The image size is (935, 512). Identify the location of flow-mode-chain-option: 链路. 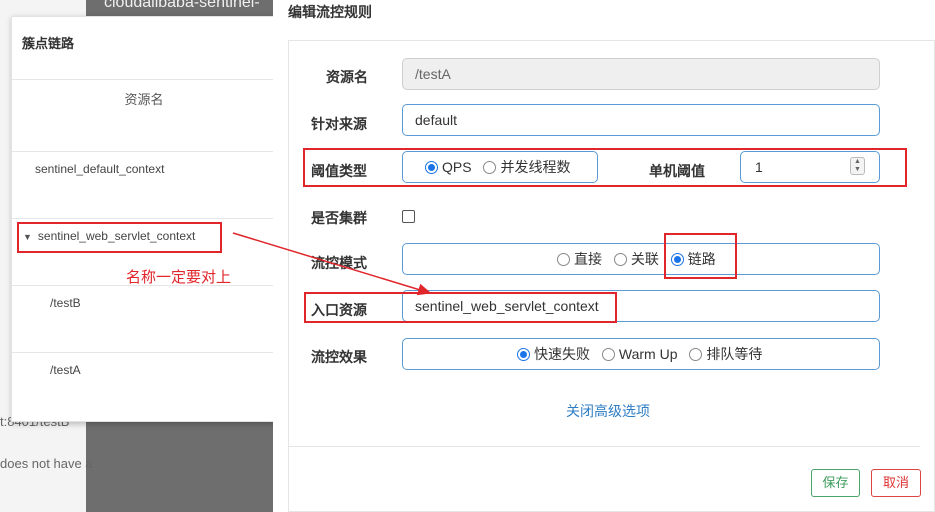
(693, 259).